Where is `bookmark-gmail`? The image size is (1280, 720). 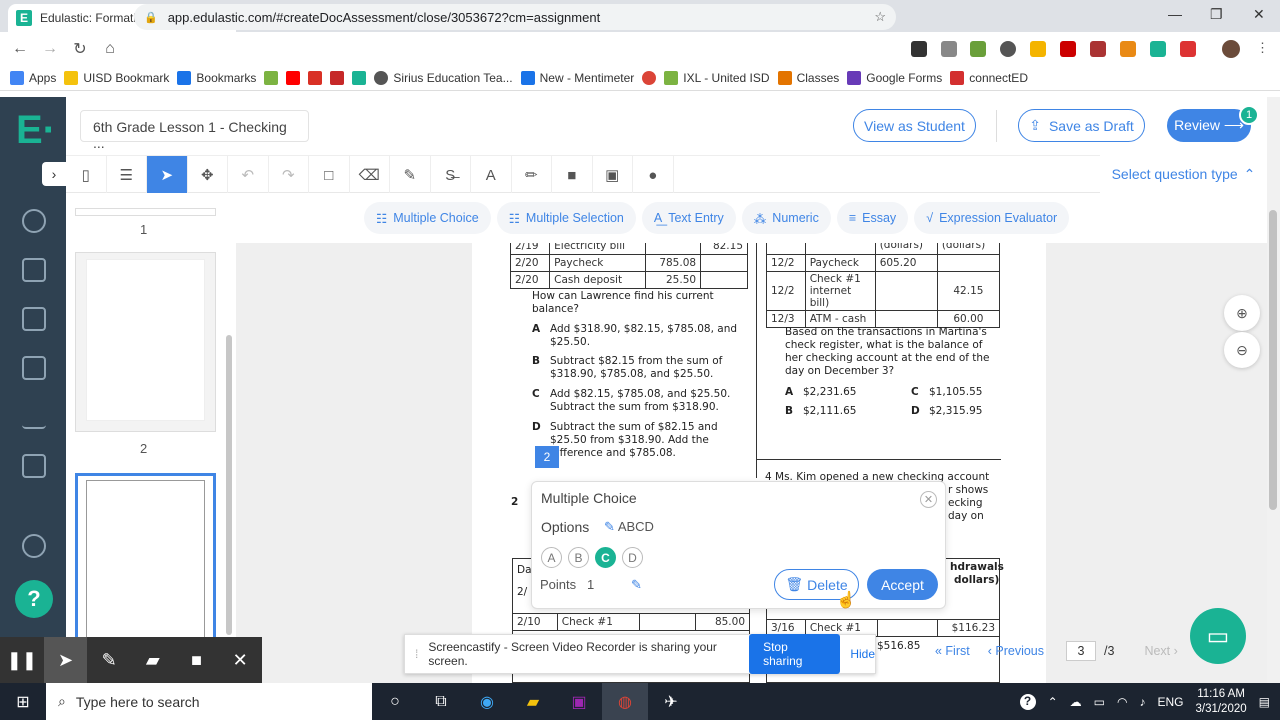
bookmark-gmail is located at coordinates (315, 78).